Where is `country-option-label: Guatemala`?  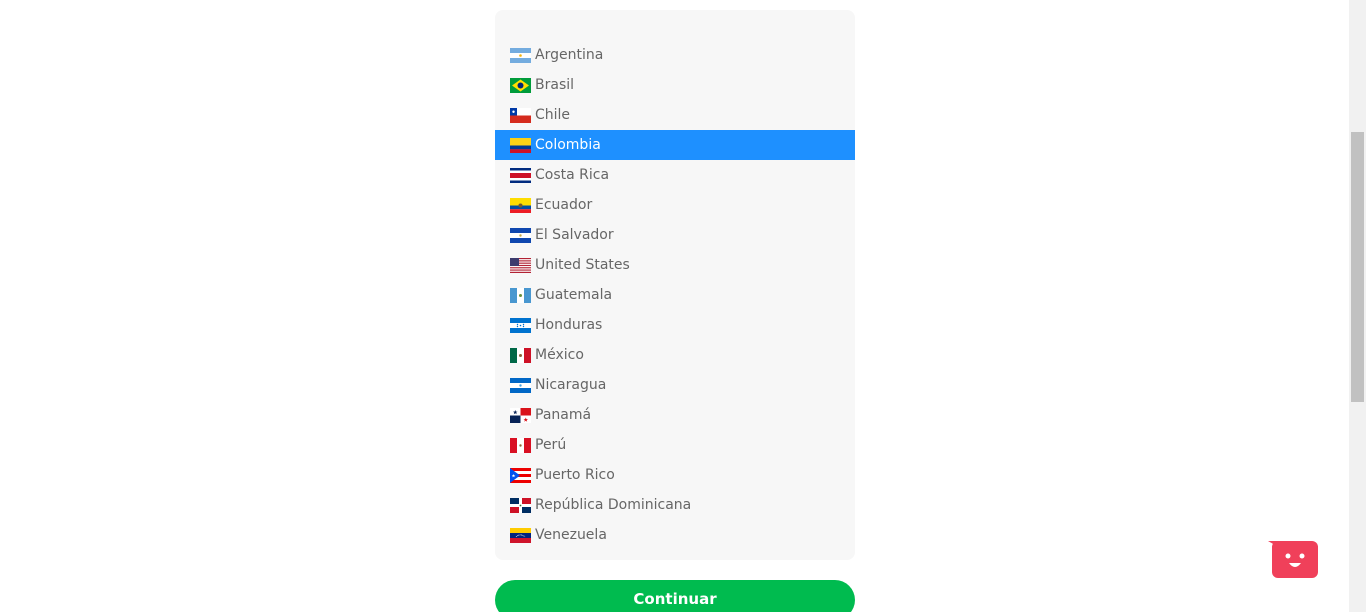 country-option-label: Guatemala is located at coordinates (574, 295).